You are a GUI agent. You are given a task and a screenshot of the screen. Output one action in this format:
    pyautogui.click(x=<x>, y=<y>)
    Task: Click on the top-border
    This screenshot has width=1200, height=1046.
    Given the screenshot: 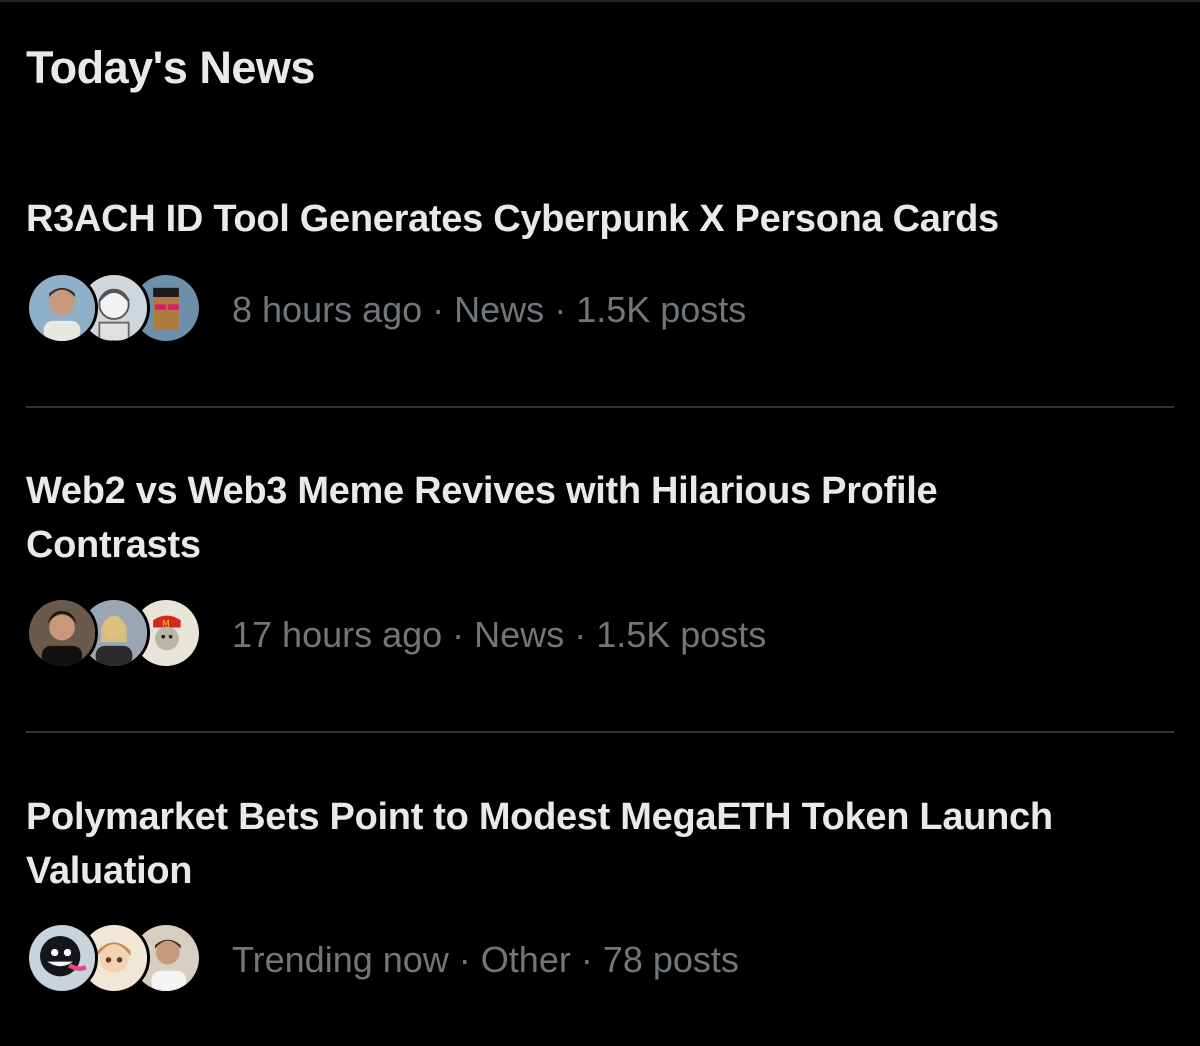 What is the action you would take?
    pyautogui.click(x=600, y=1)
    